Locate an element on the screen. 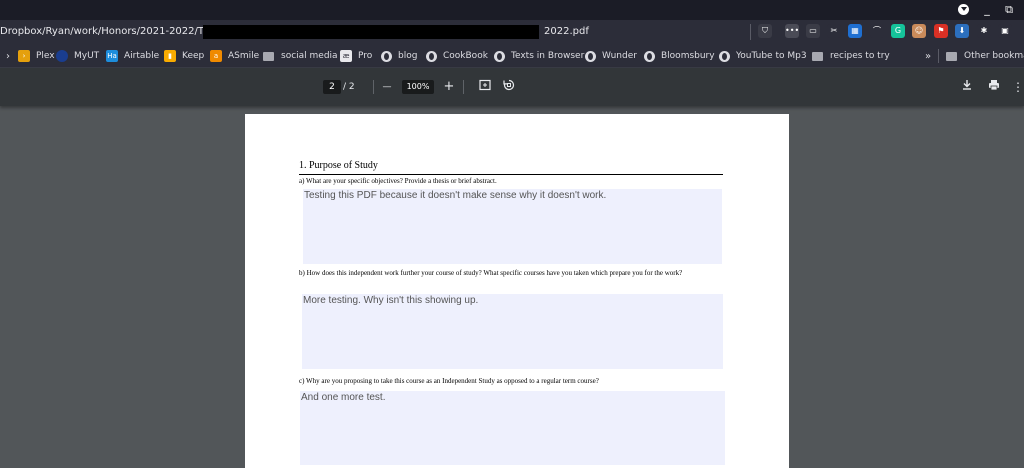 This screenshot has width=1024, height=468. bookmark-myut: MyUT is located at coordinates (77, 56).